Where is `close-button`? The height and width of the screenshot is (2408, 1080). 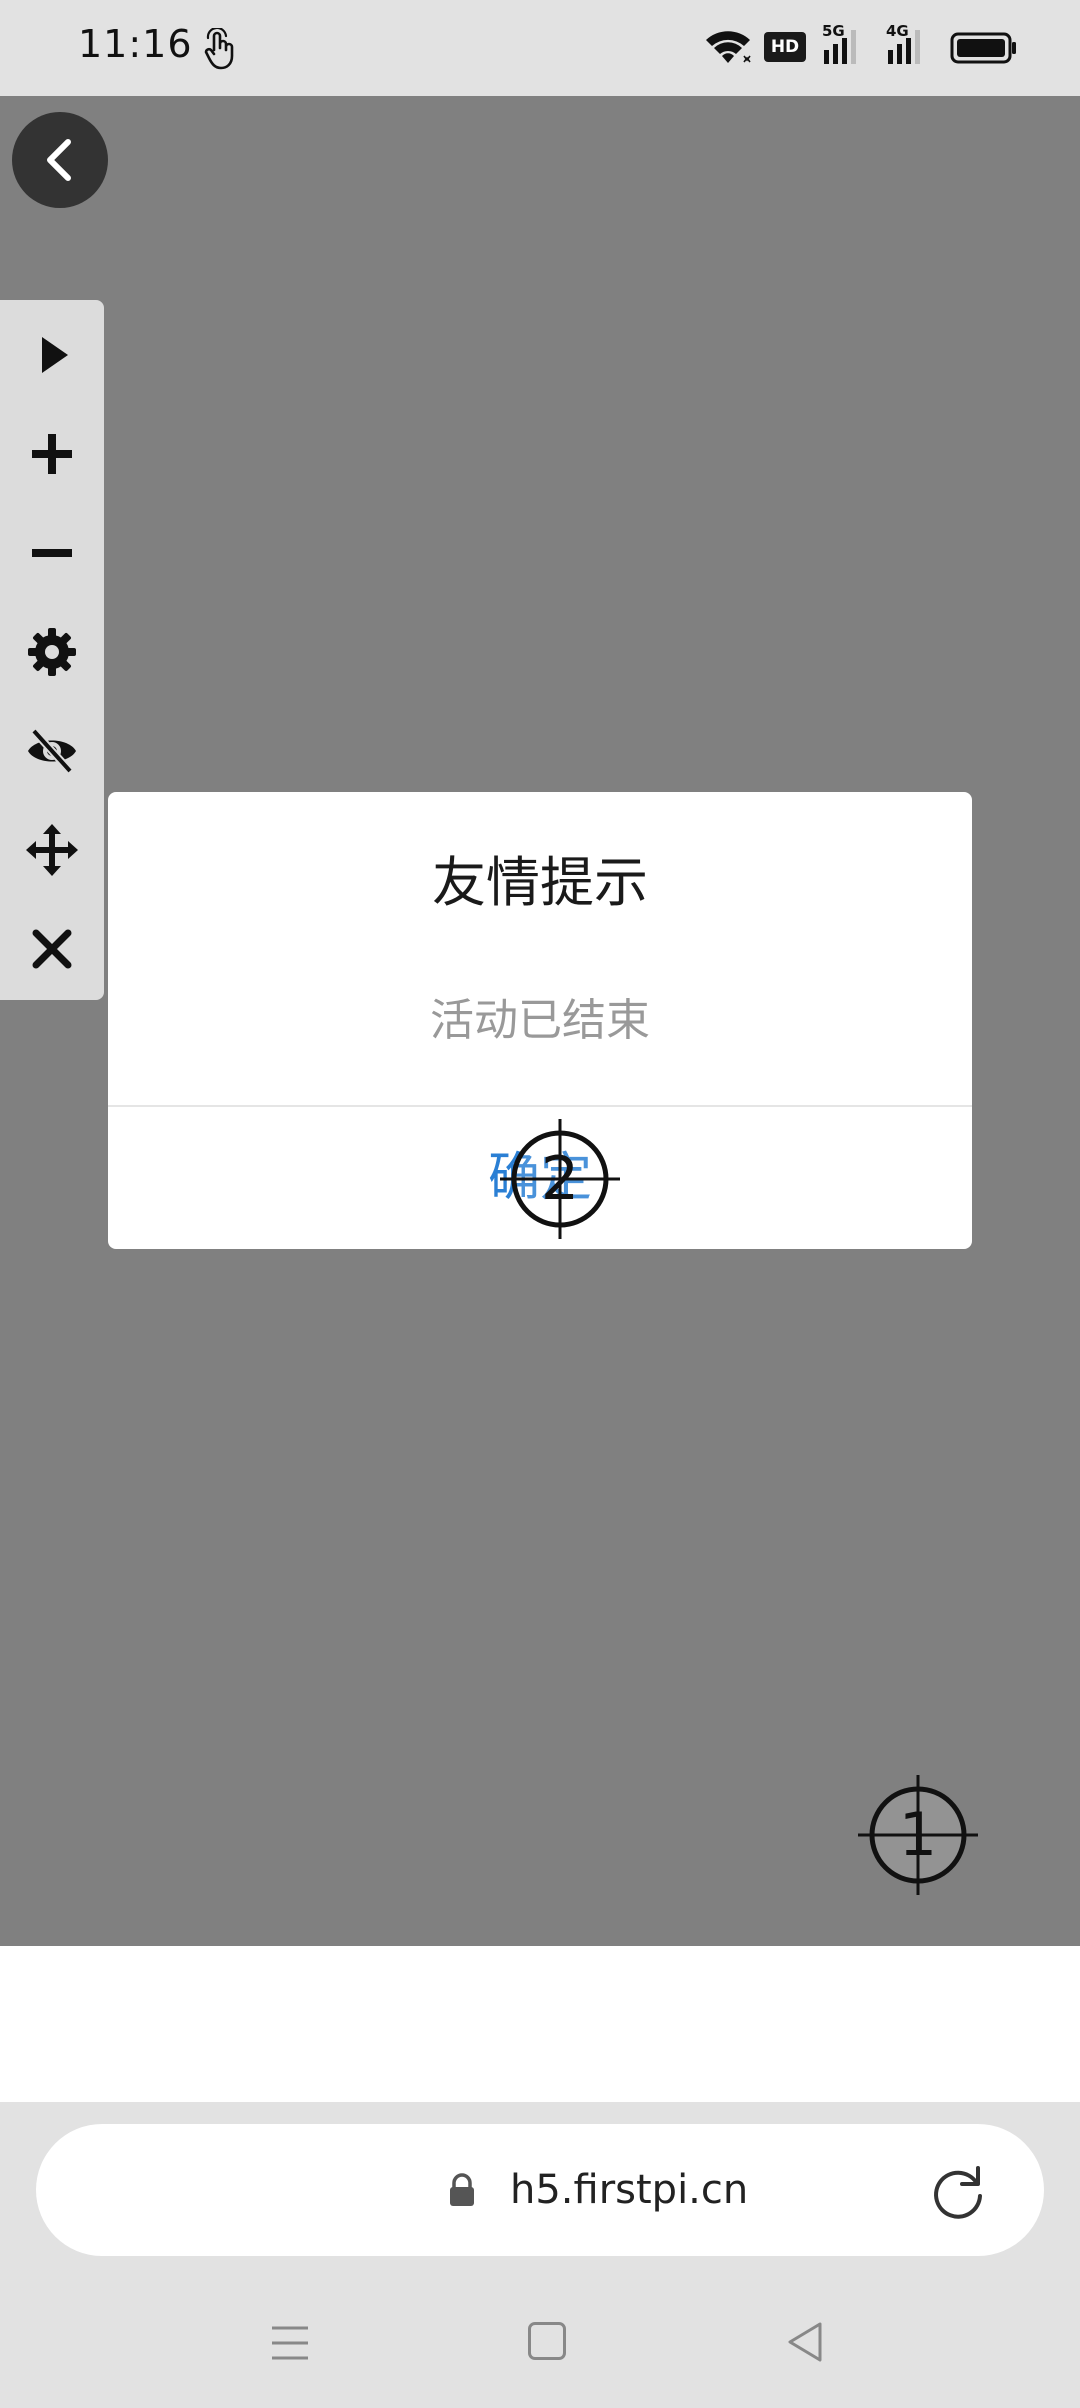 close-button is located at coordinates (52, 948).